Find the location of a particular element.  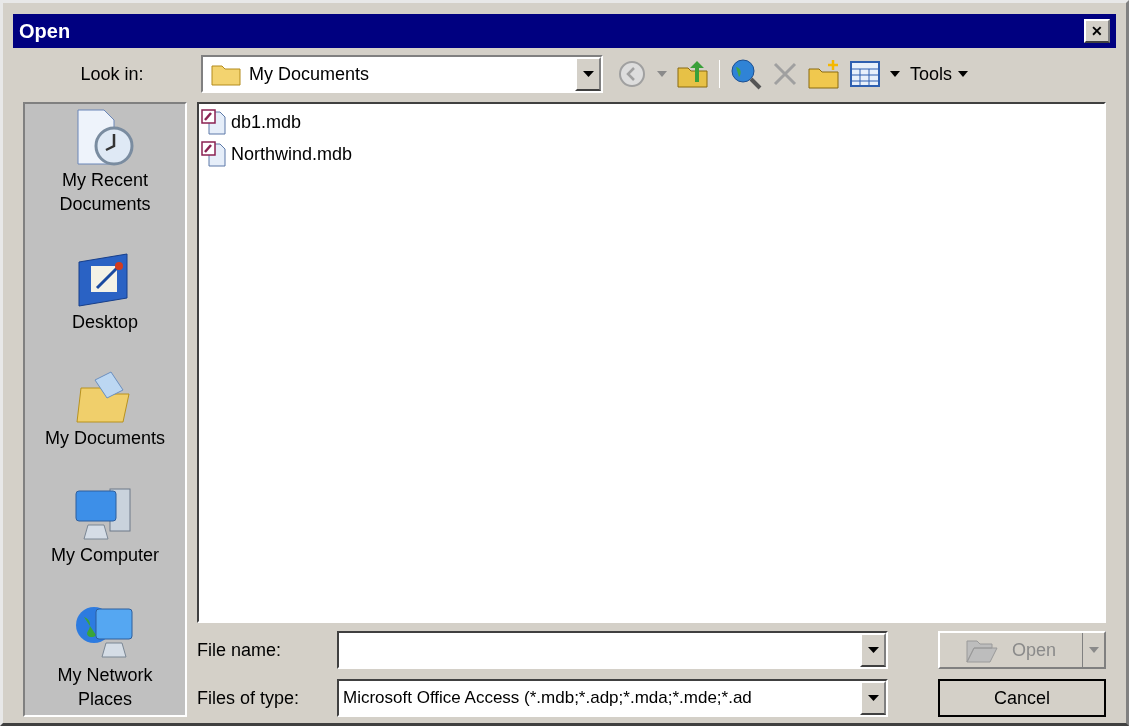

file-item: db1.mdb is located at coordinates (651, 122).